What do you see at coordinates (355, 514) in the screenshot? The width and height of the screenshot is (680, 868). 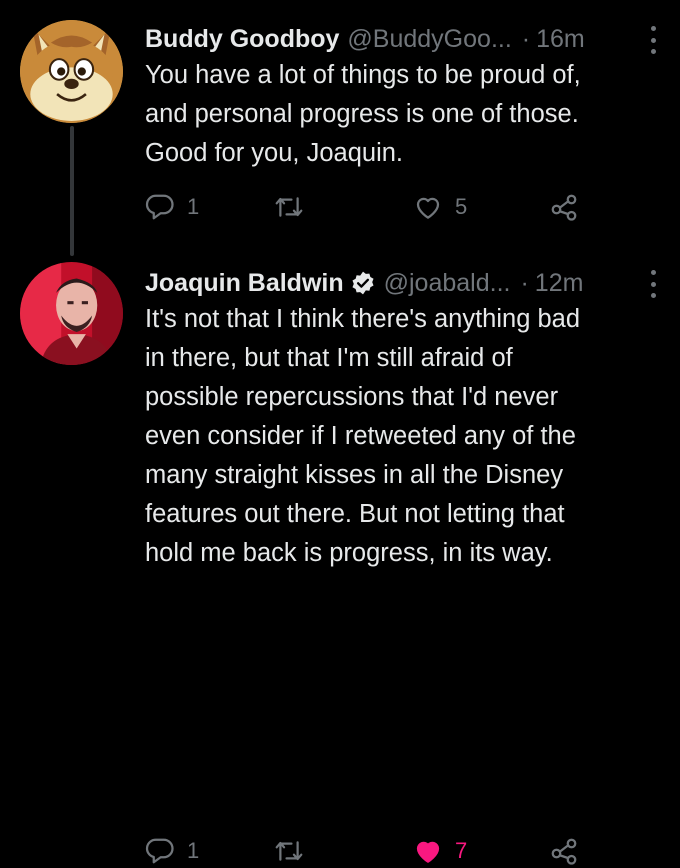 I see `tweet-text-line: features out there. But not letting that` at bounding box center [355, 514].